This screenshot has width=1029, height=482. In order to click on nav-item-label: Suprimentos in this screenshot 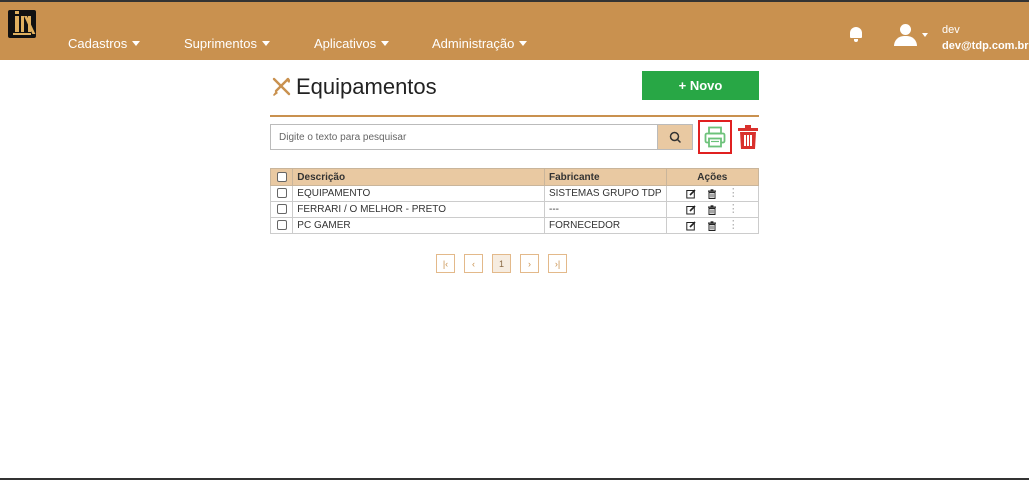, I will do `click(220, 43)`.